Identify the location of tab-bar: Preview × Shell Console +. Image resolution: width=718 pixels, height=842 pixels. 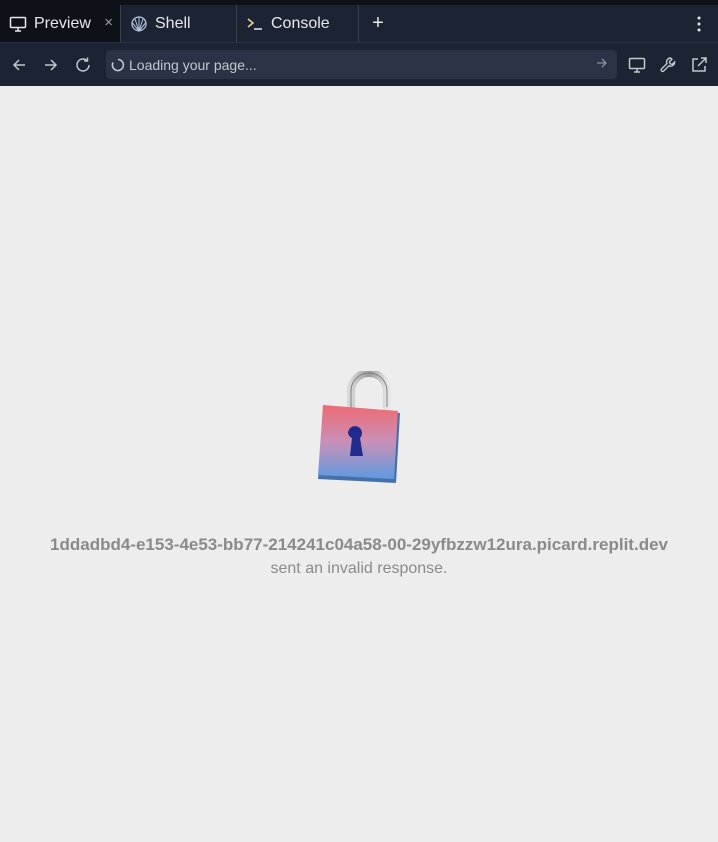
(359, 23).